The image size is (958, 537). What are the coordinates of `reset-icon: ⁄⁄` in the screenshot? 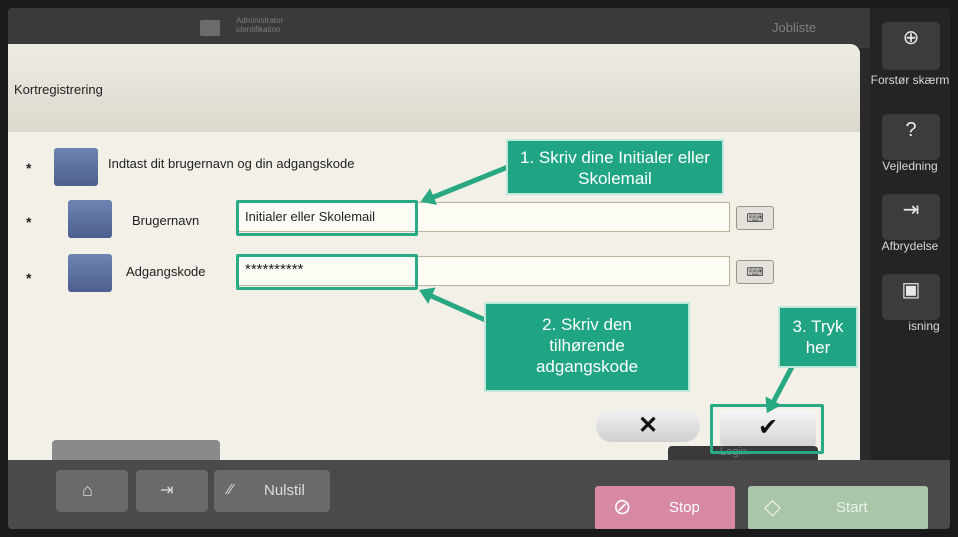 It's located at (231, 489).